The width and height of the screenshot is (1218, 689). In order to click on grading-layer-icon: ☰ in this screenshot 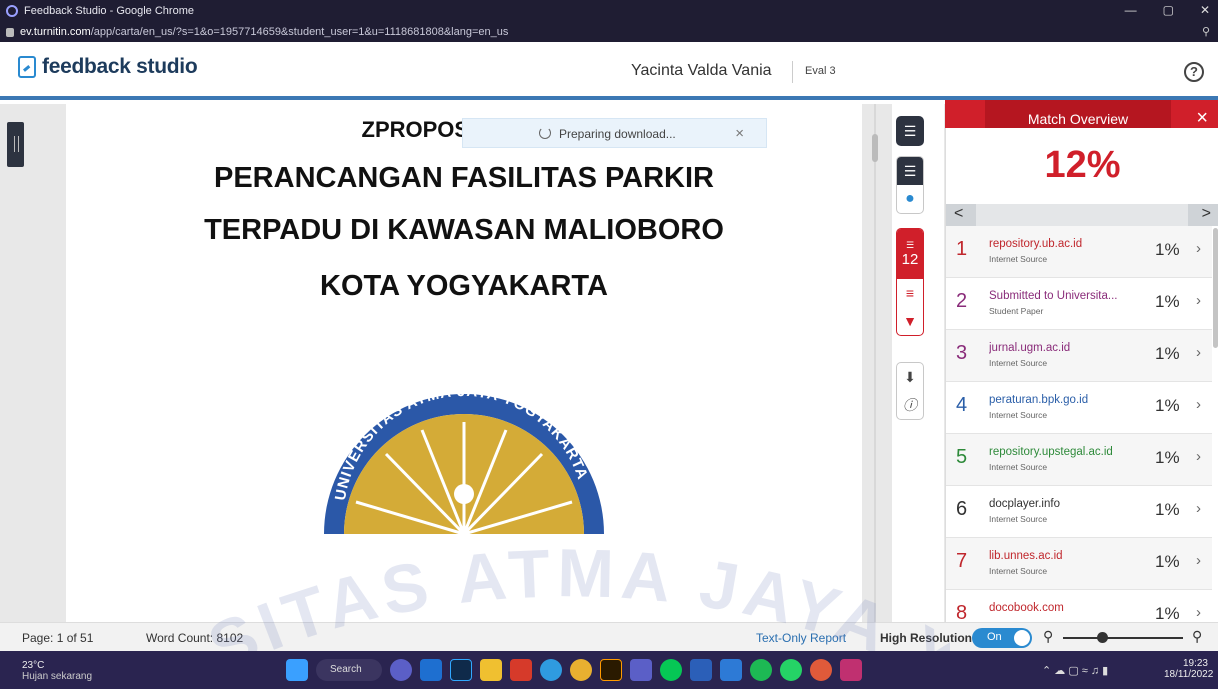, I will do `click(910, 171)`.